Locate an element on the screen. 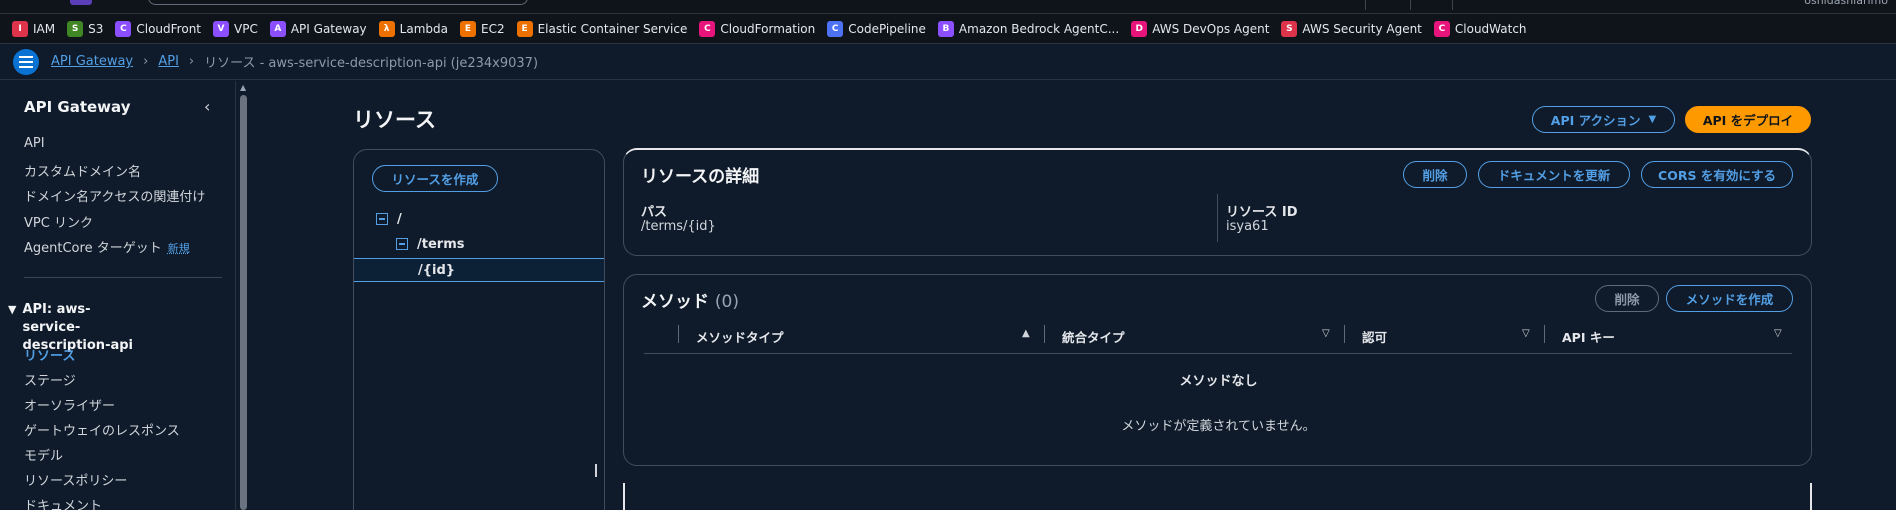 This screenshot has width=1896, height=510. favorite-iam: I IAM is located at coordinates (37, 28).